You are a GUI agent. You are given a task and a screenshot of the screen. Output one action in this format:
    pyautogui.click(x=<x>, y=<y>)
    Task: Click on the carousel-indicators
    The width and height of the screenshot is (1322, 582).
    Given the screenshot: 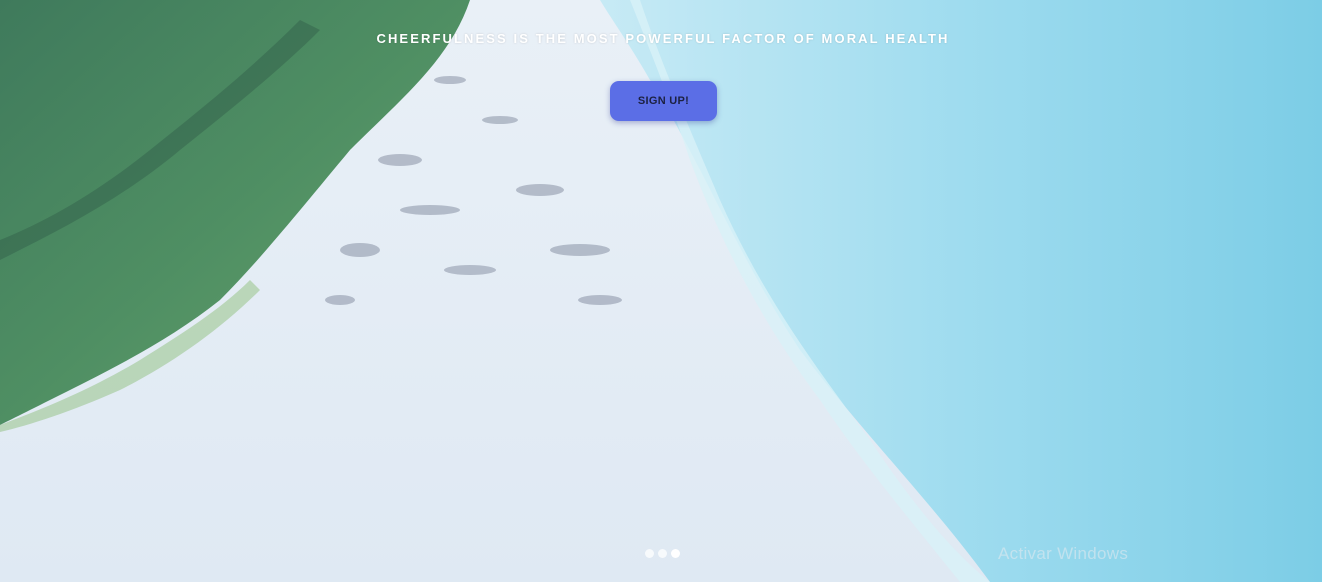 What is the action you would take?
    pyautogui.click(x=662, y=553)
    